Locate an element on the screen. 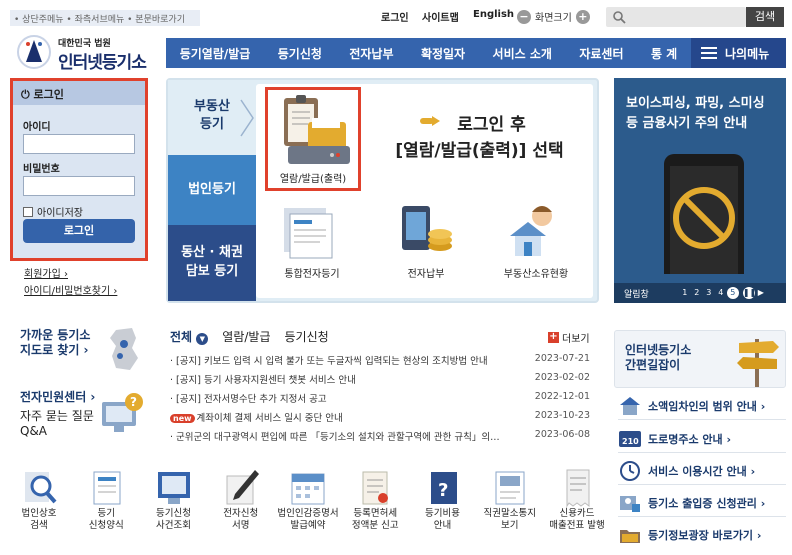 The height and width of the screenshot is (555, 792). nav-stats: 통 계 is located at coordinates (664, 53).